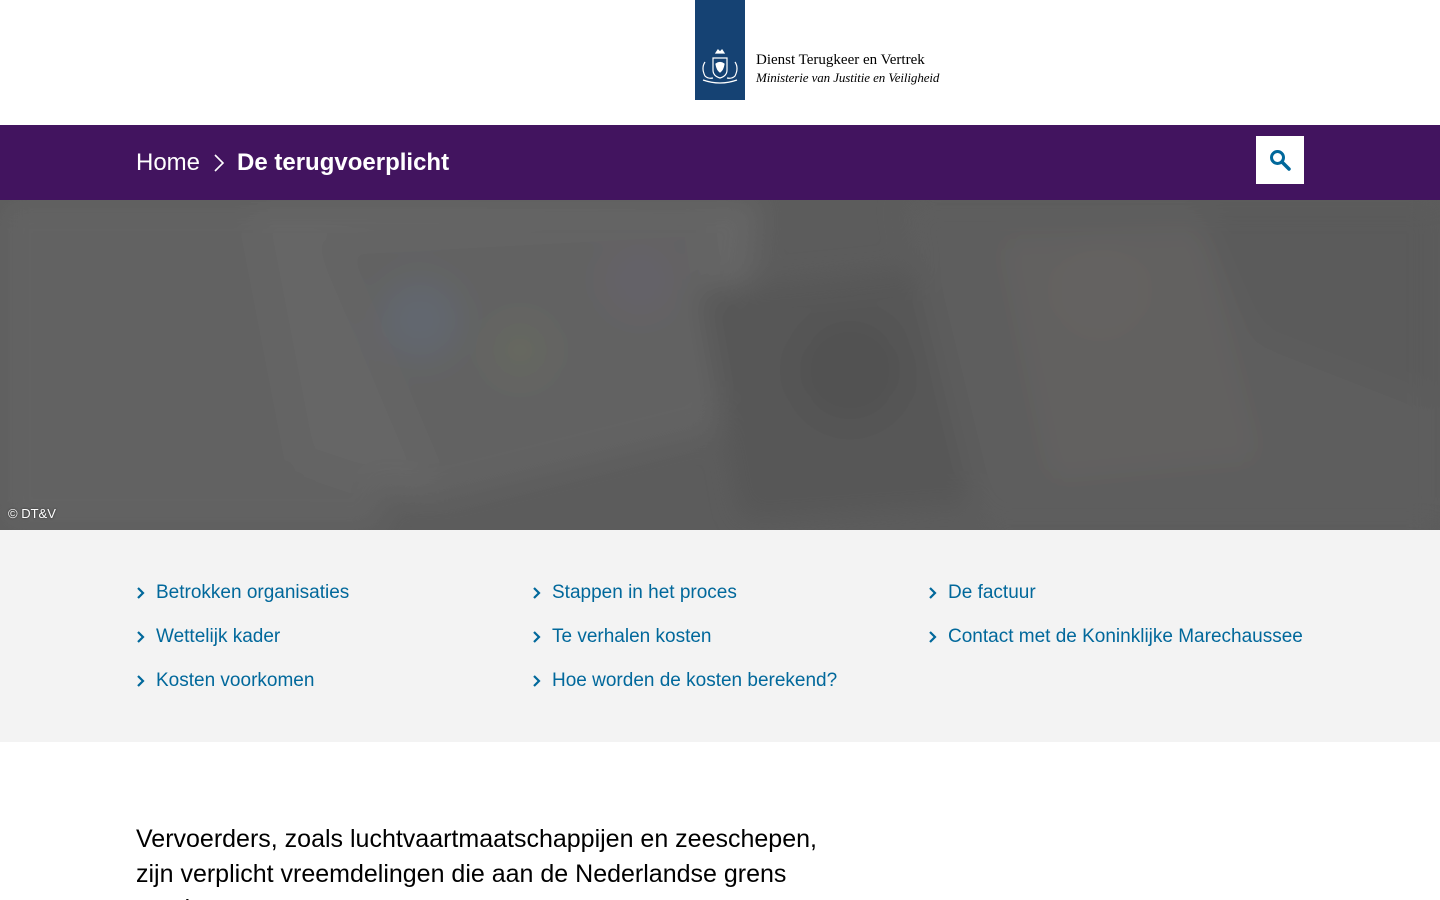  What do you see at coordinates (848, 77) in the screenshot?
I see `ministry-name: Ministerie van Justitie en Veiligheid` at bounding box center [848, 77].